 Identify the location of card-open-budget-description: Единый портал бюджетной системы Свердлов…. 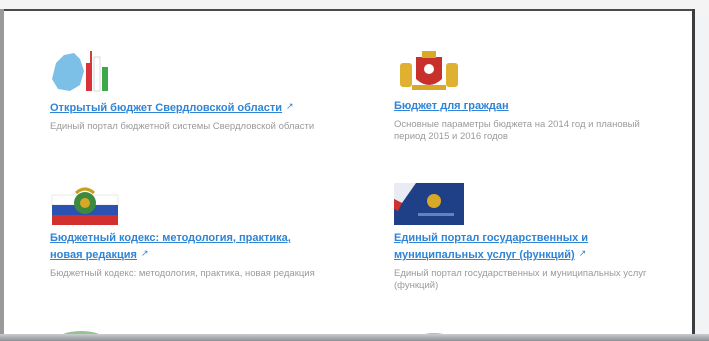
(182, 126).